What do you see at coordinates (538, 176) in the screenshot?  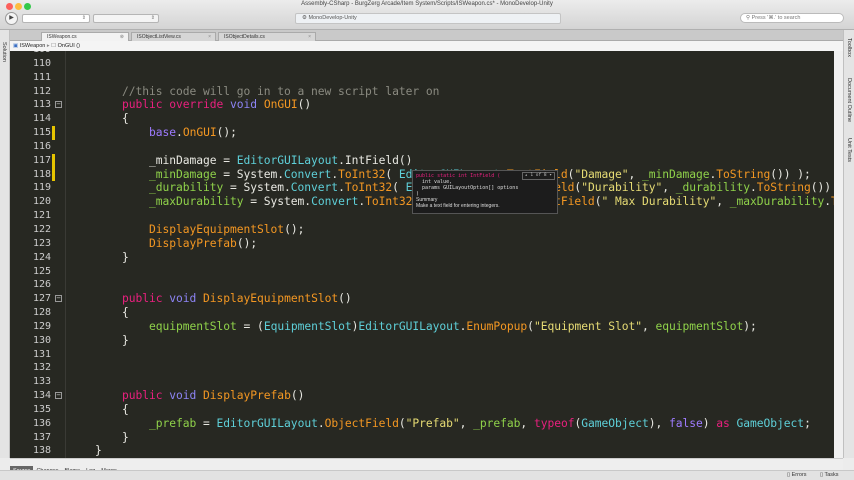 I see `overload-pager: ▴ 1 of 8 ▾` at bounding box center [538, 176].